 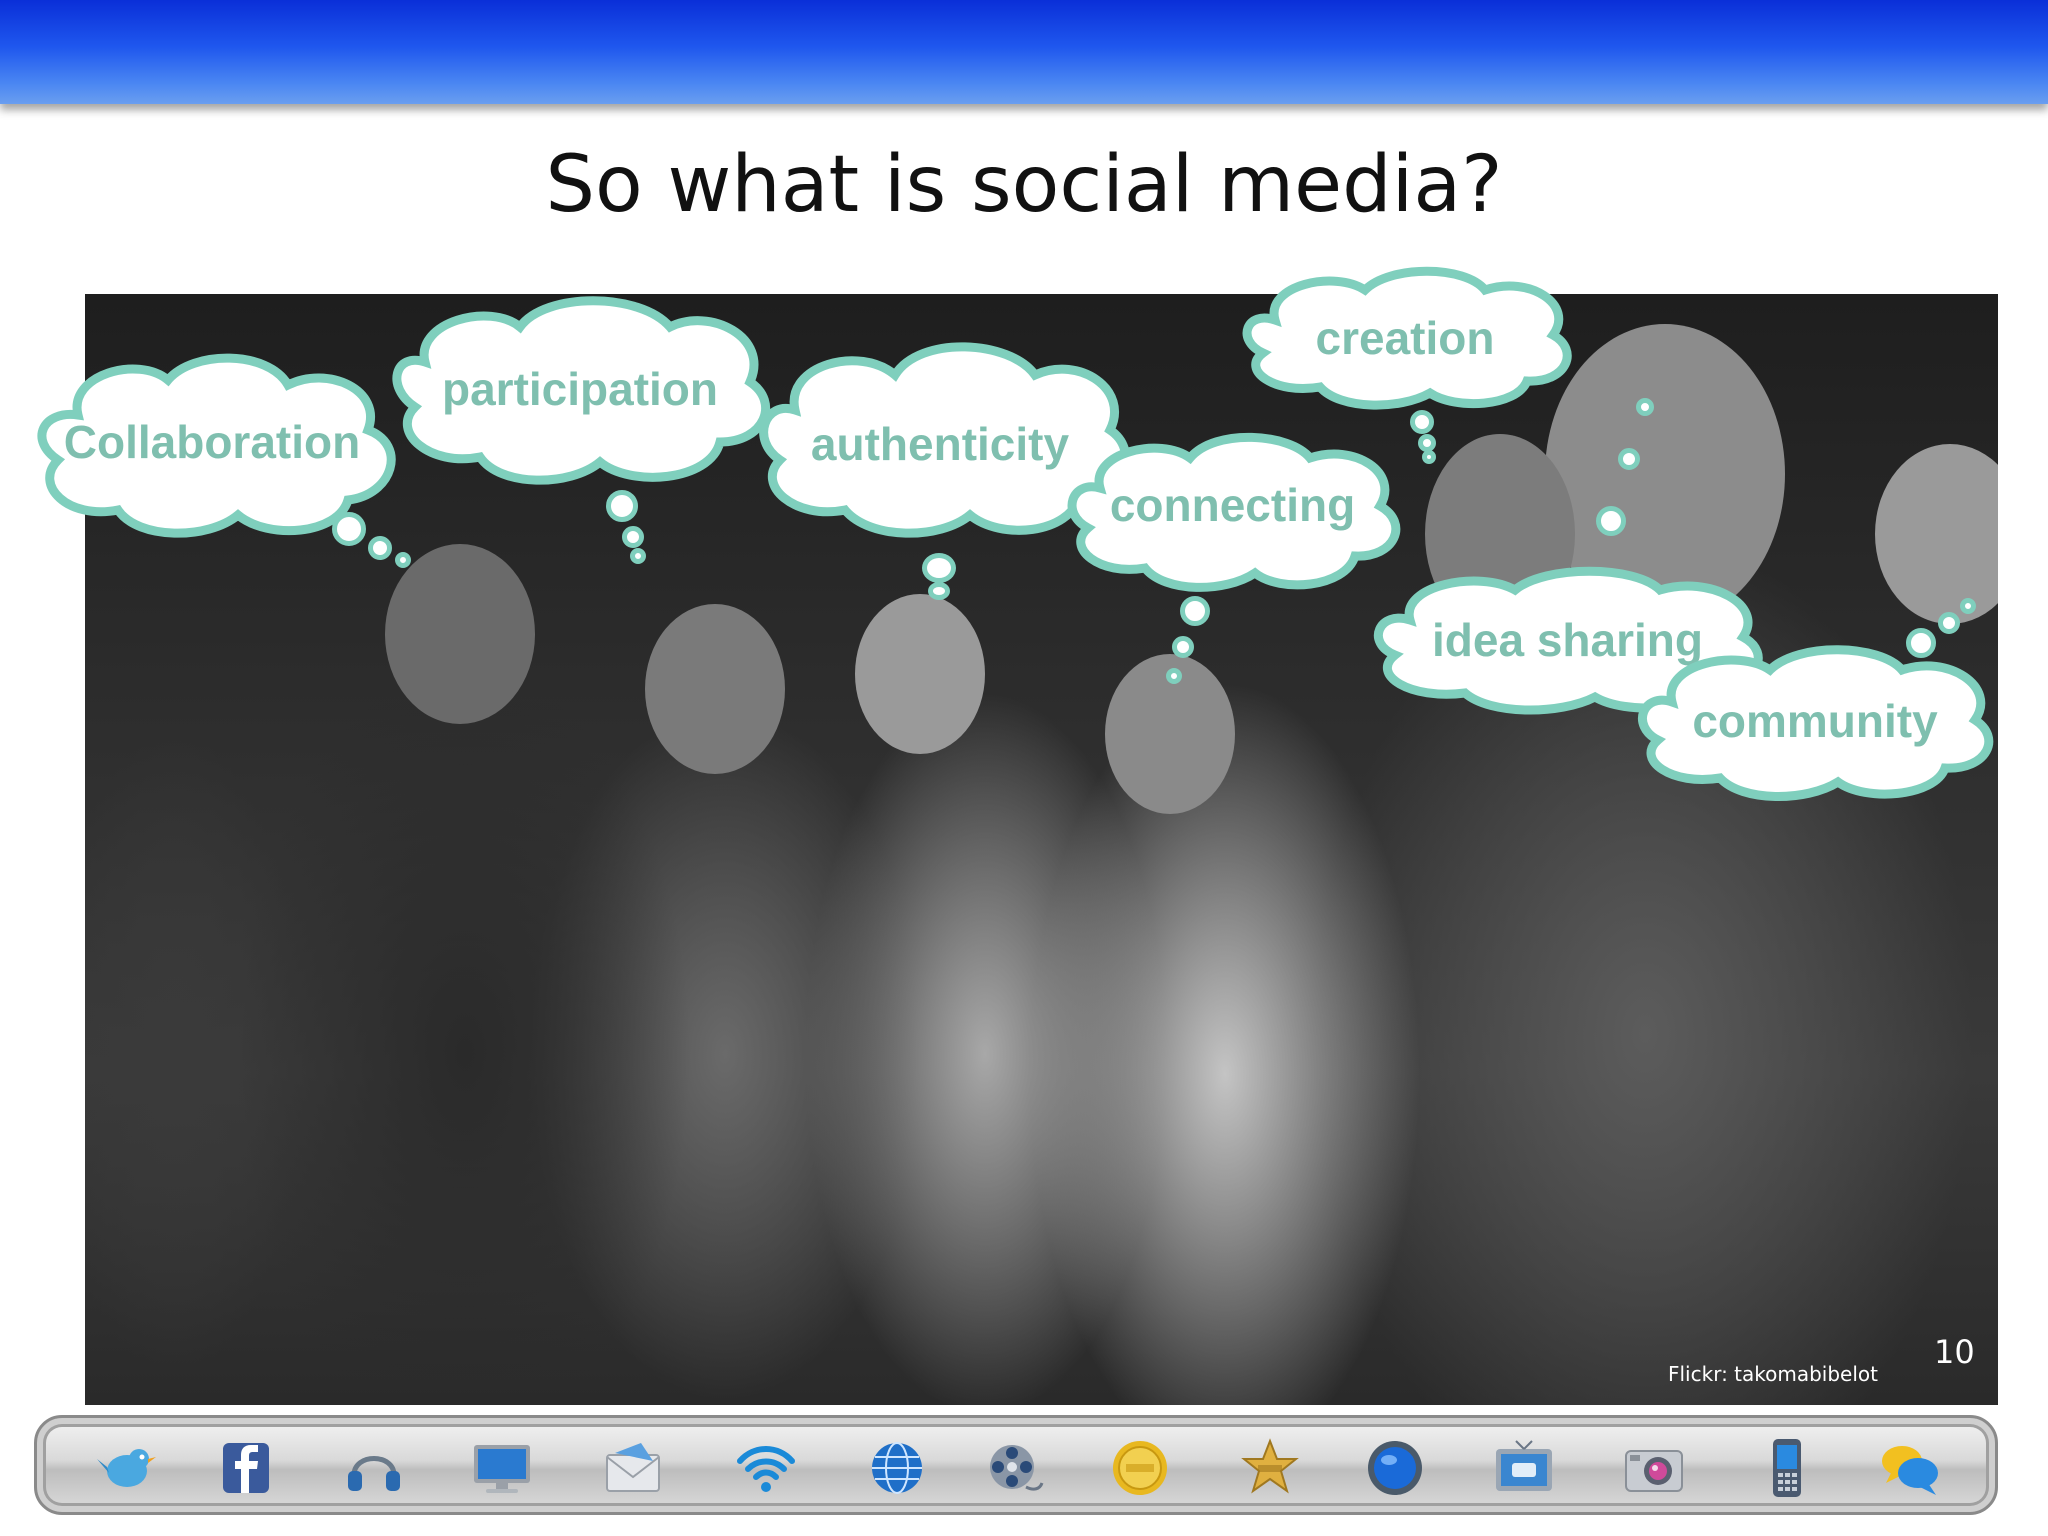 I want to click on slide-title: So what is social media?, so click(x=1024, y=185).